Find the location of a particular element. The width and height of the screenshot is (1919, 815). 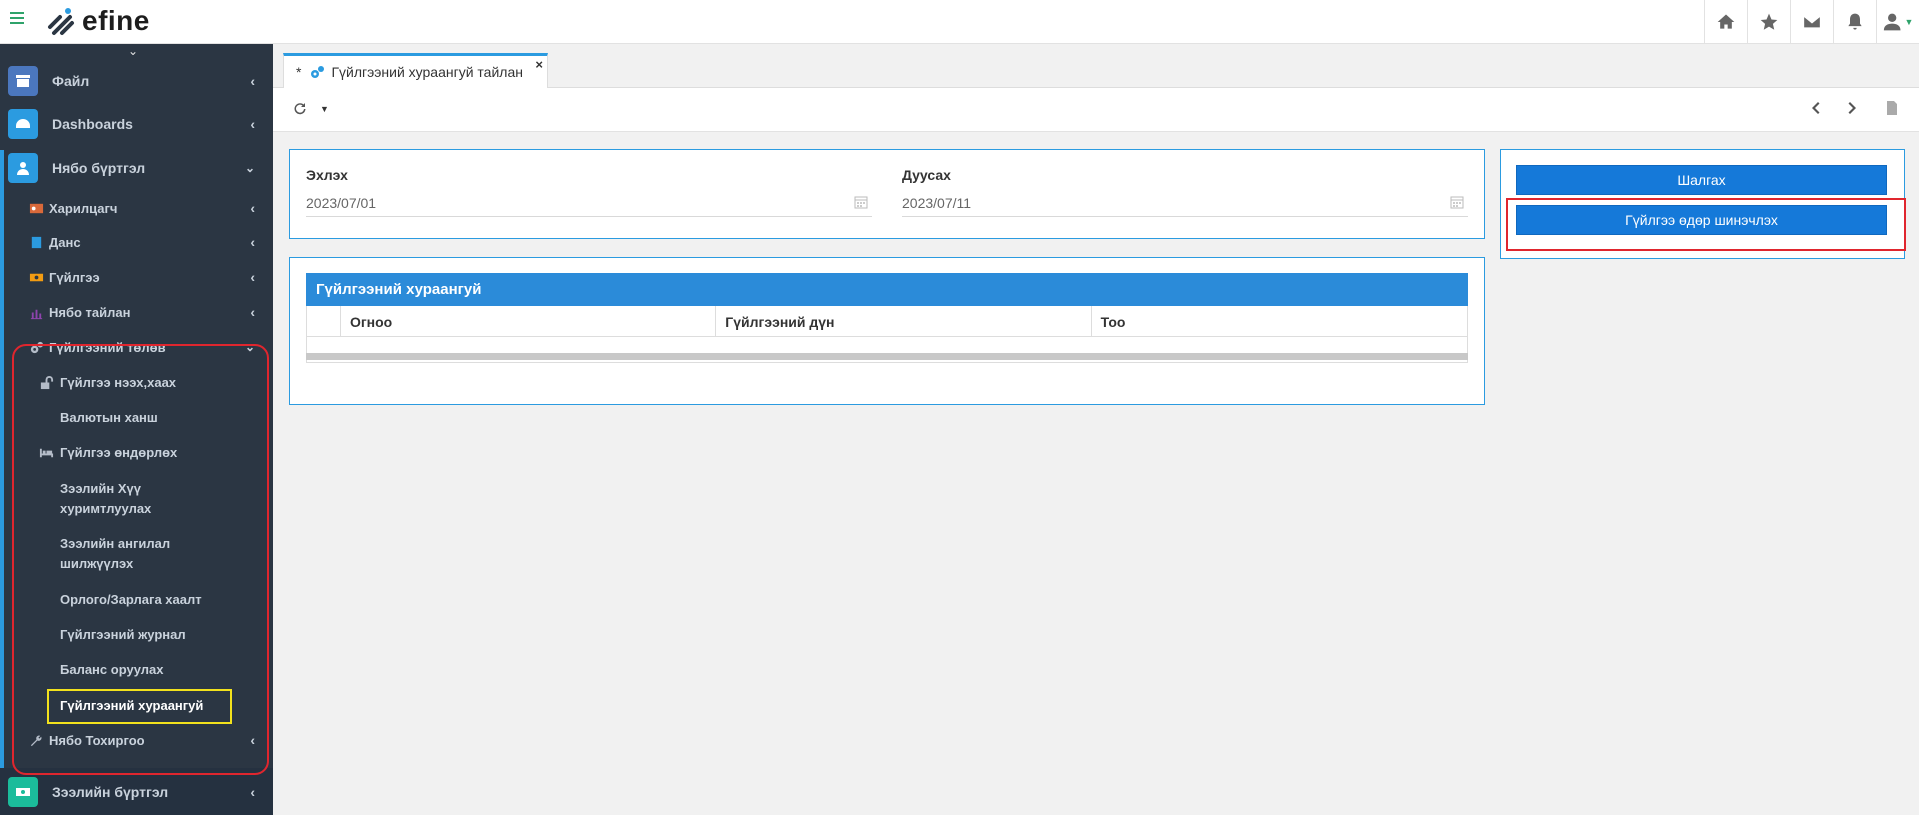

chevron-left-icon is located at coordinates (1816, 108).